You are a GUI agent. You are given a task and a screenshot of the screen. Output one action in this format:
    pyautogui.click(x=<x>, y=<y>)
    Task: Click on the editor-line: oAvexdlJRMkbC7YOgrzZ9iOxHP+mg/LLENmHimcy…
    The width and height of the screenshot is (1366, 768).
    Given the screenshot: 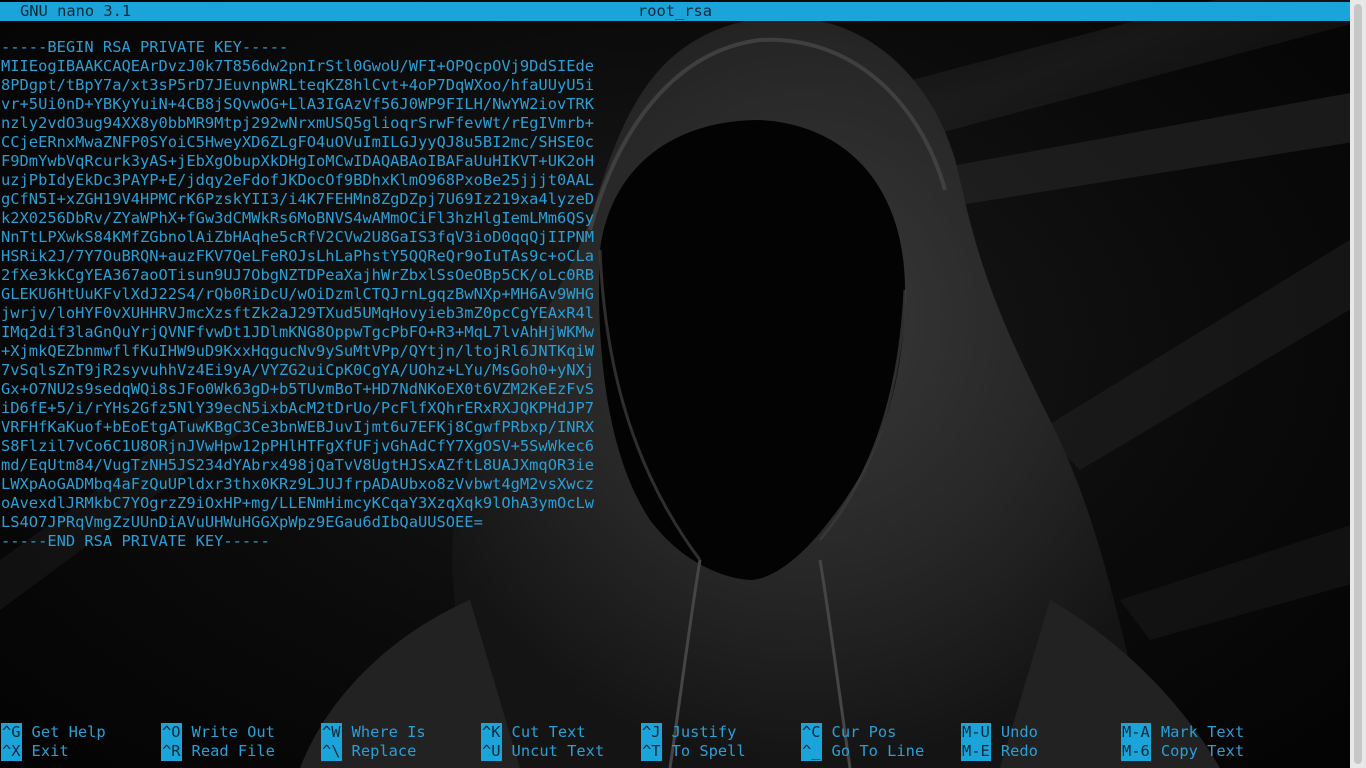 What is the action you would take?
    pyautogui.click(x=297, y=503)
    